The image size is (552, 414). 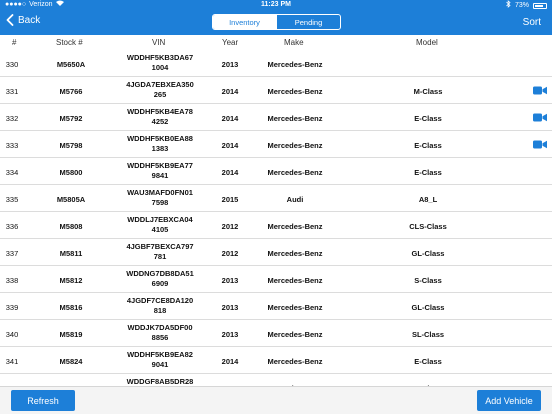 What do you see at coordinates (71, 118) in the screenshot?
I see `row-stock-number: M5792` at bounding box center [71, 118].